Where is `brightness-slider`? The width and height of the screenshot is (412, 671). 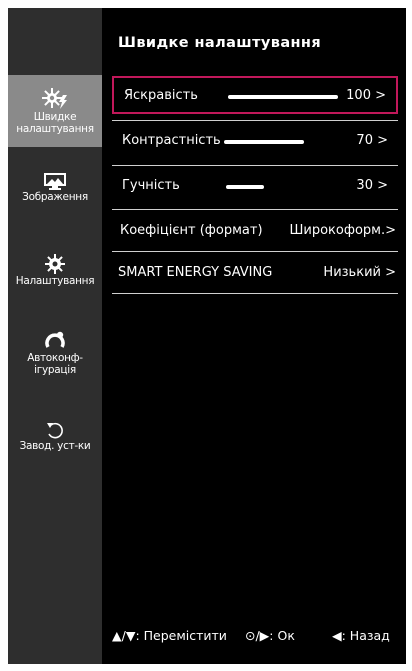
brightness-slider is located at coordinates (283, 97).